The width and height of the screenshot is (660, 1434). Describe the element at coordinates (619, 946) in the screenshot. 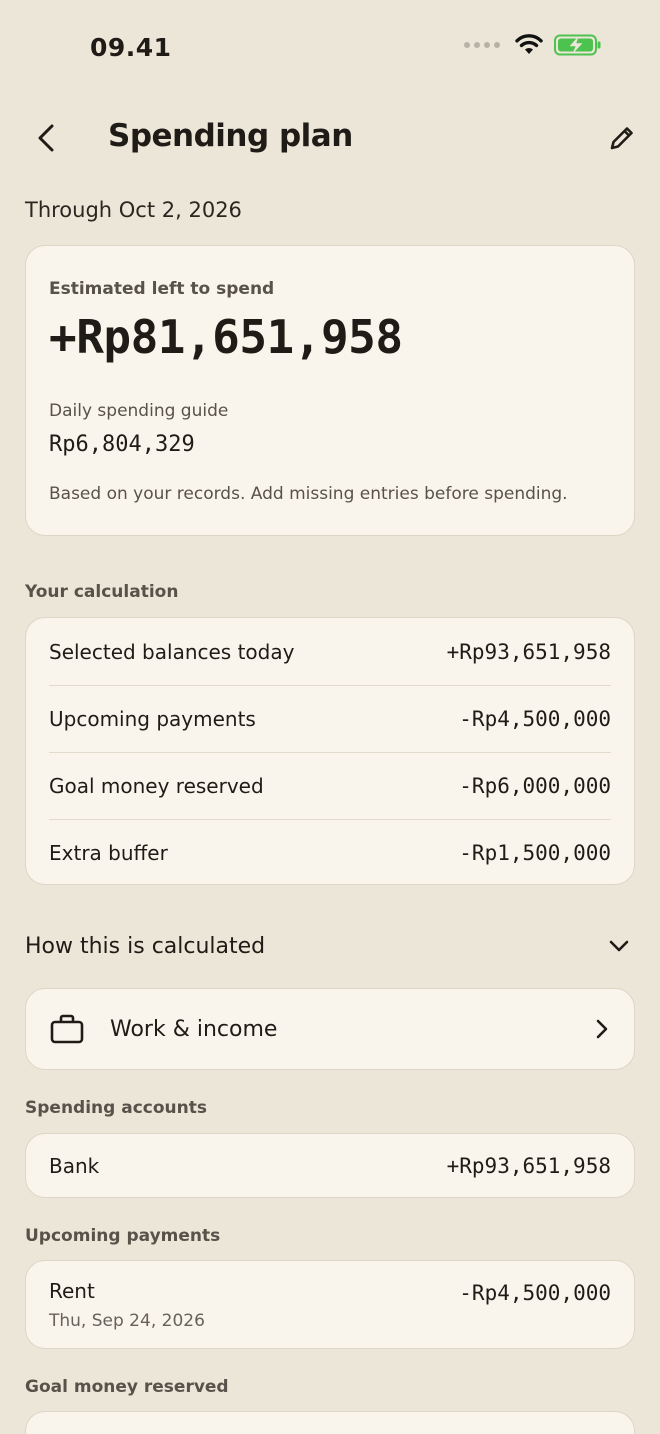

I see `chevron-down-icon` at that location.